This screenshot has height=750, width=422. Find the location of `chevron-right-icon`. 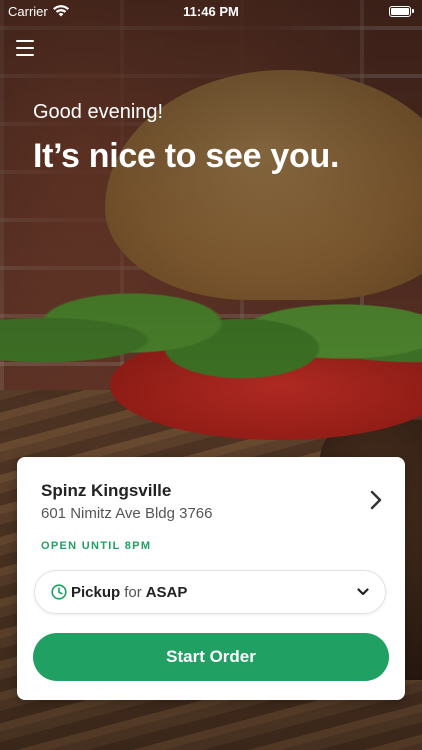

chevron-right-icon is located at coordinates (376, 500).